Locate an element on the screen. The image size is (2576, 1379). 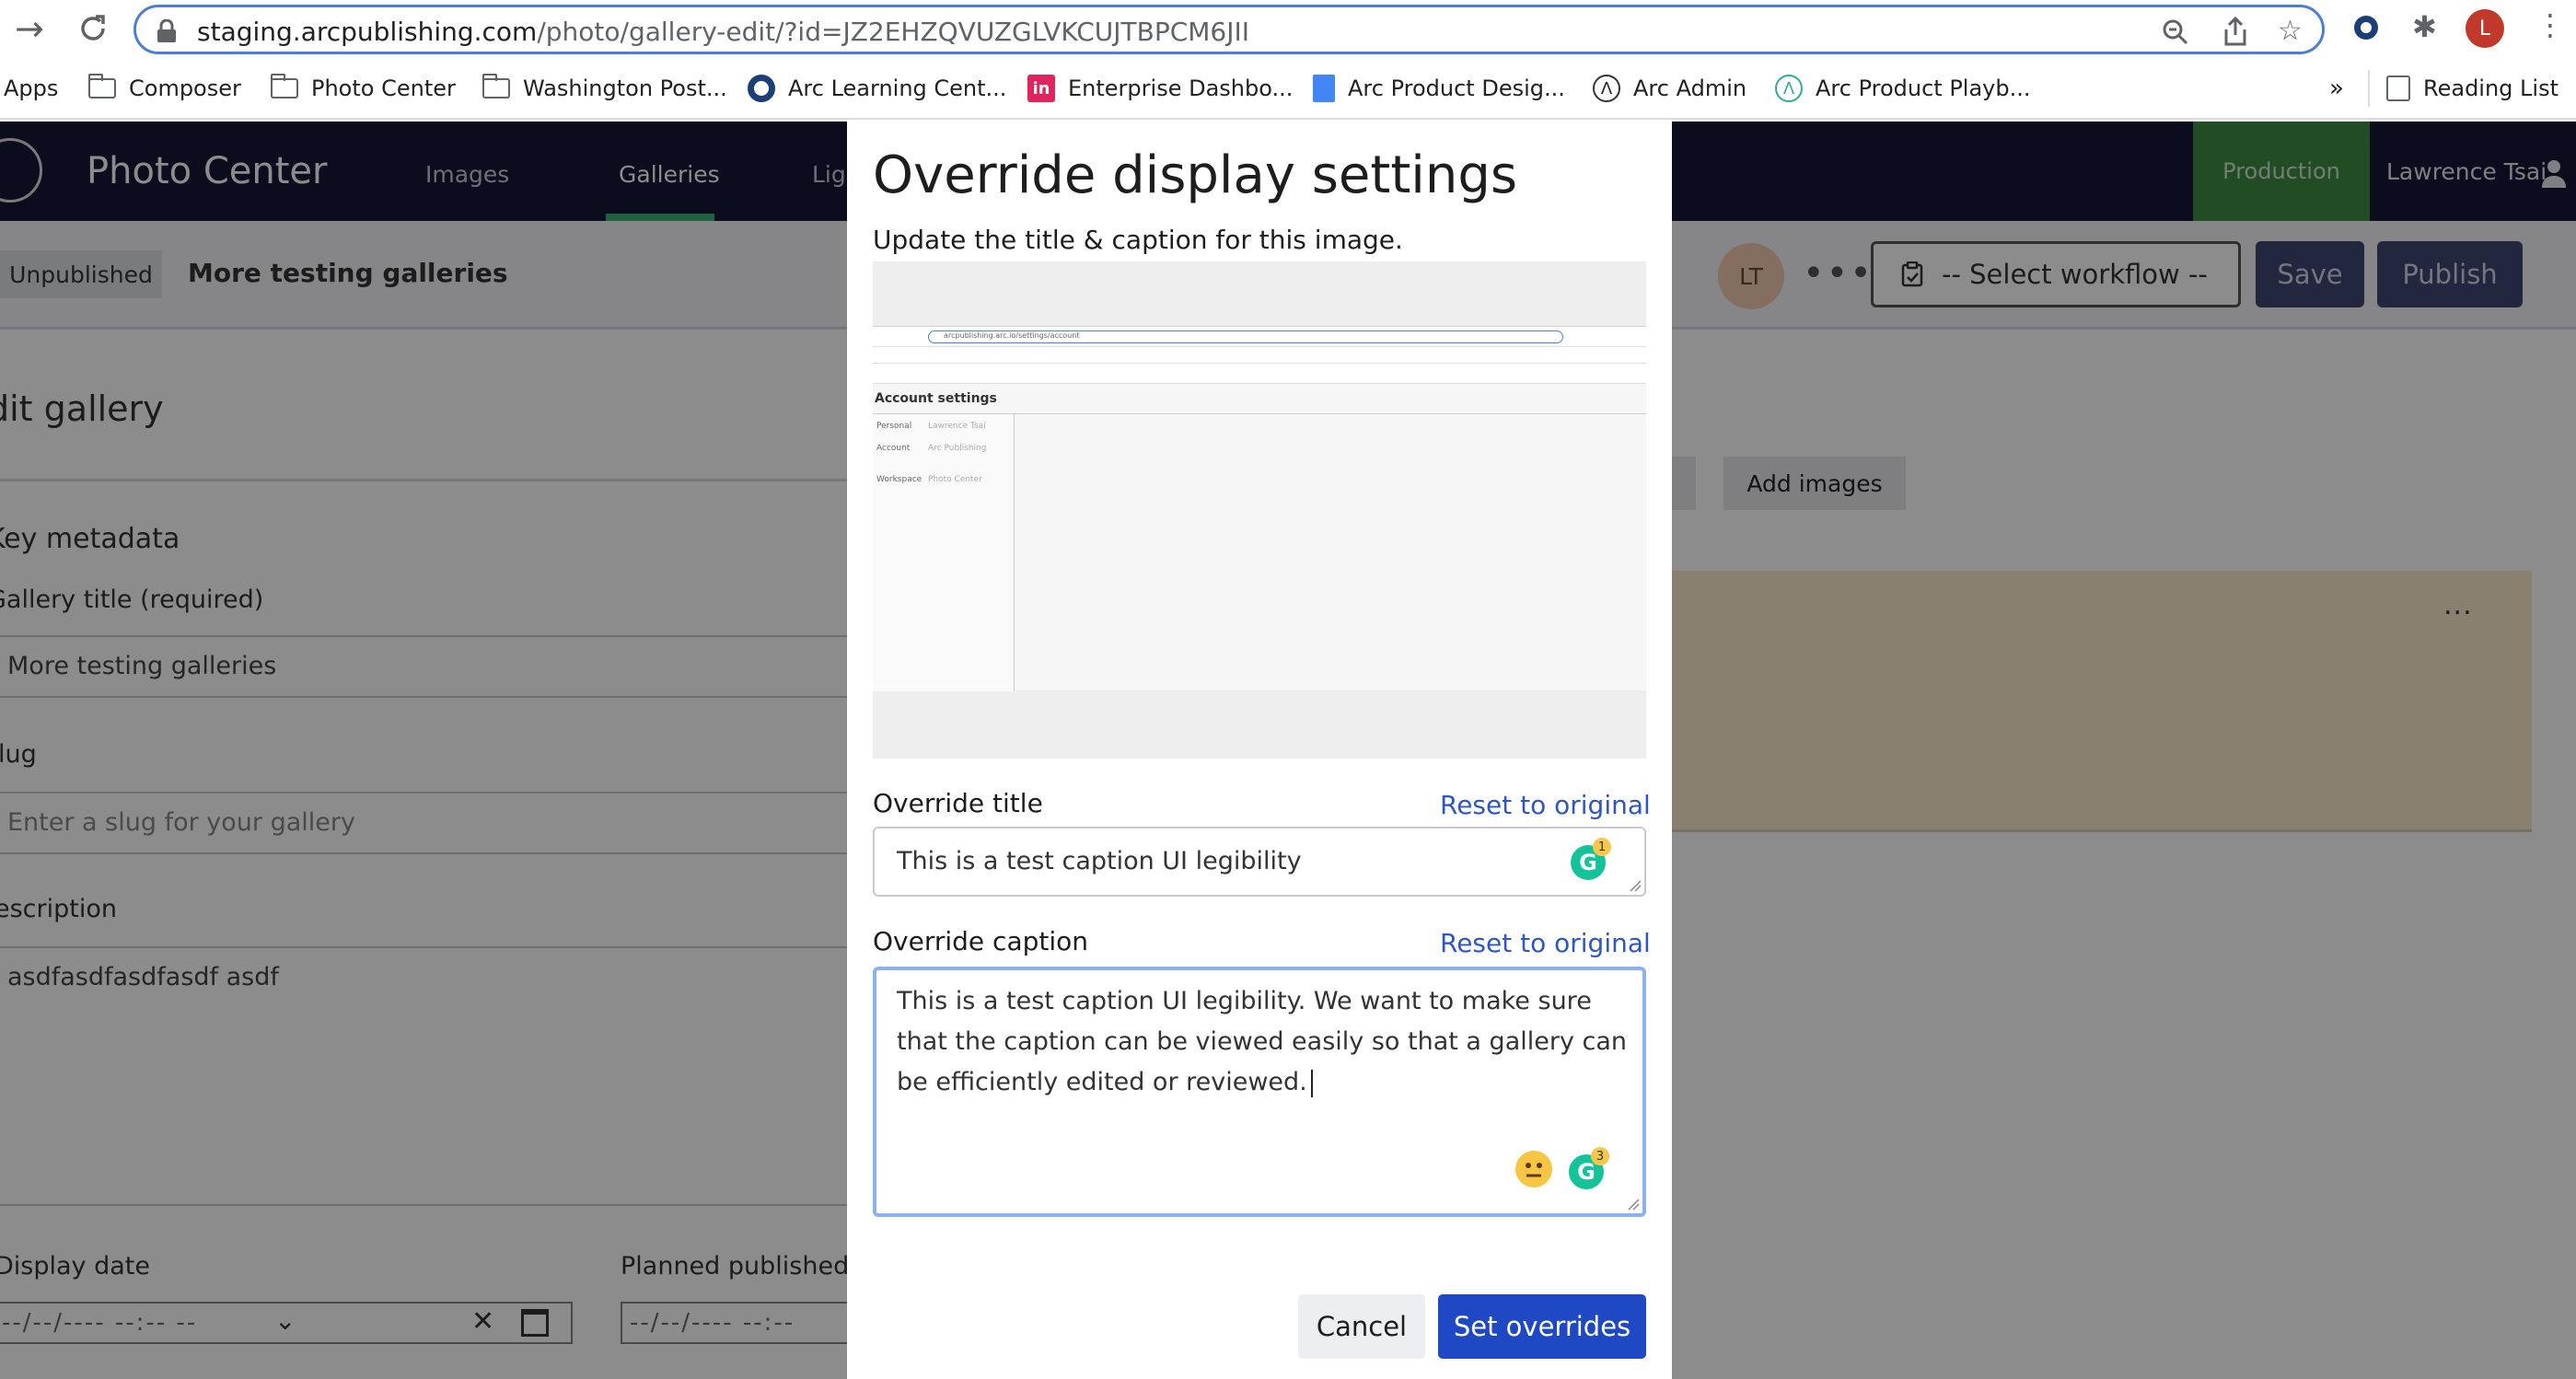
grammarly-count: 1 is located at coordinates (1602, 847).